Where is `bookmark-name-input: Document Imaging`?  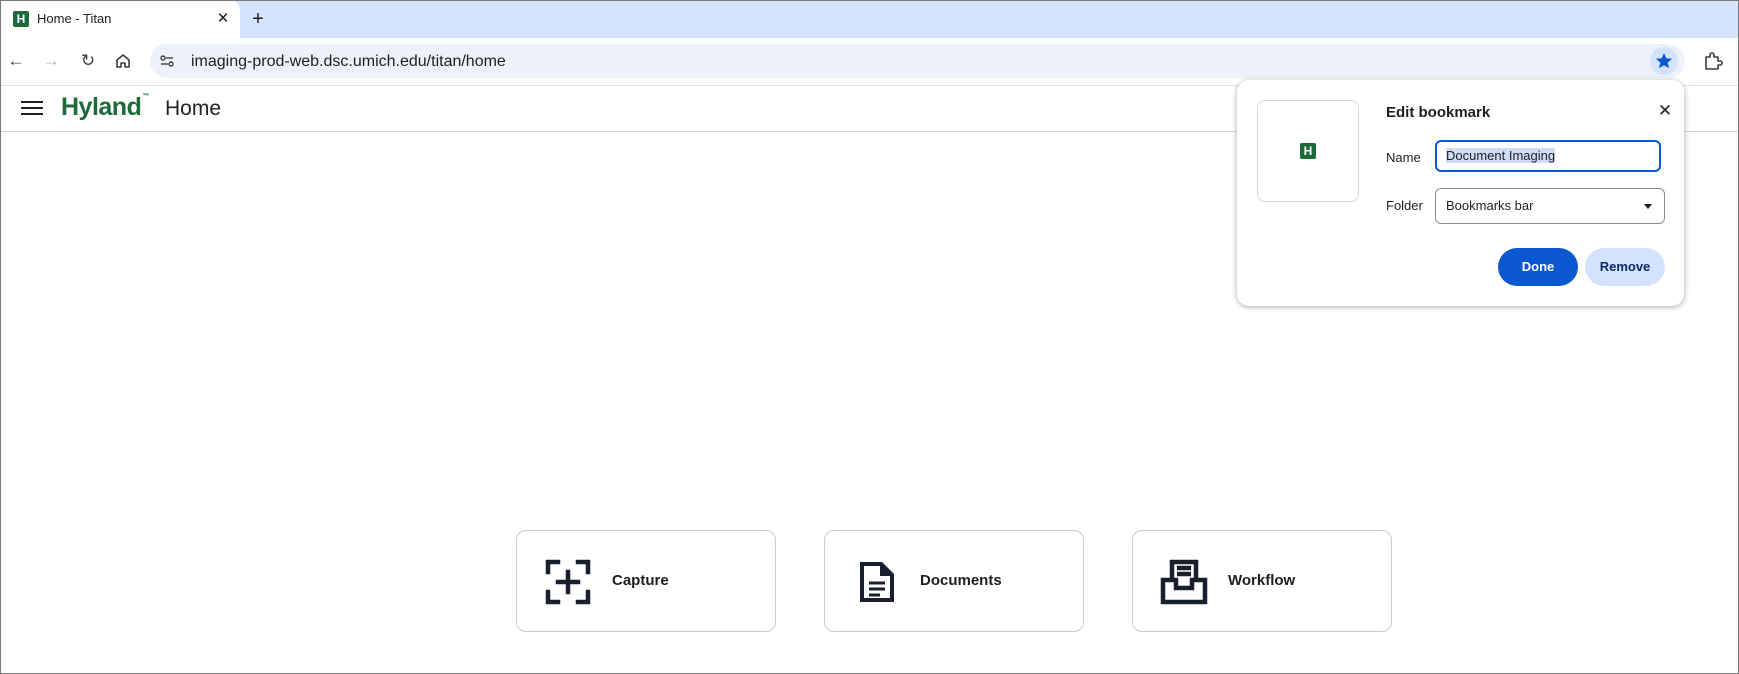
bookmark-name-input: Document Imaging is located at coordinates (1548, 156).